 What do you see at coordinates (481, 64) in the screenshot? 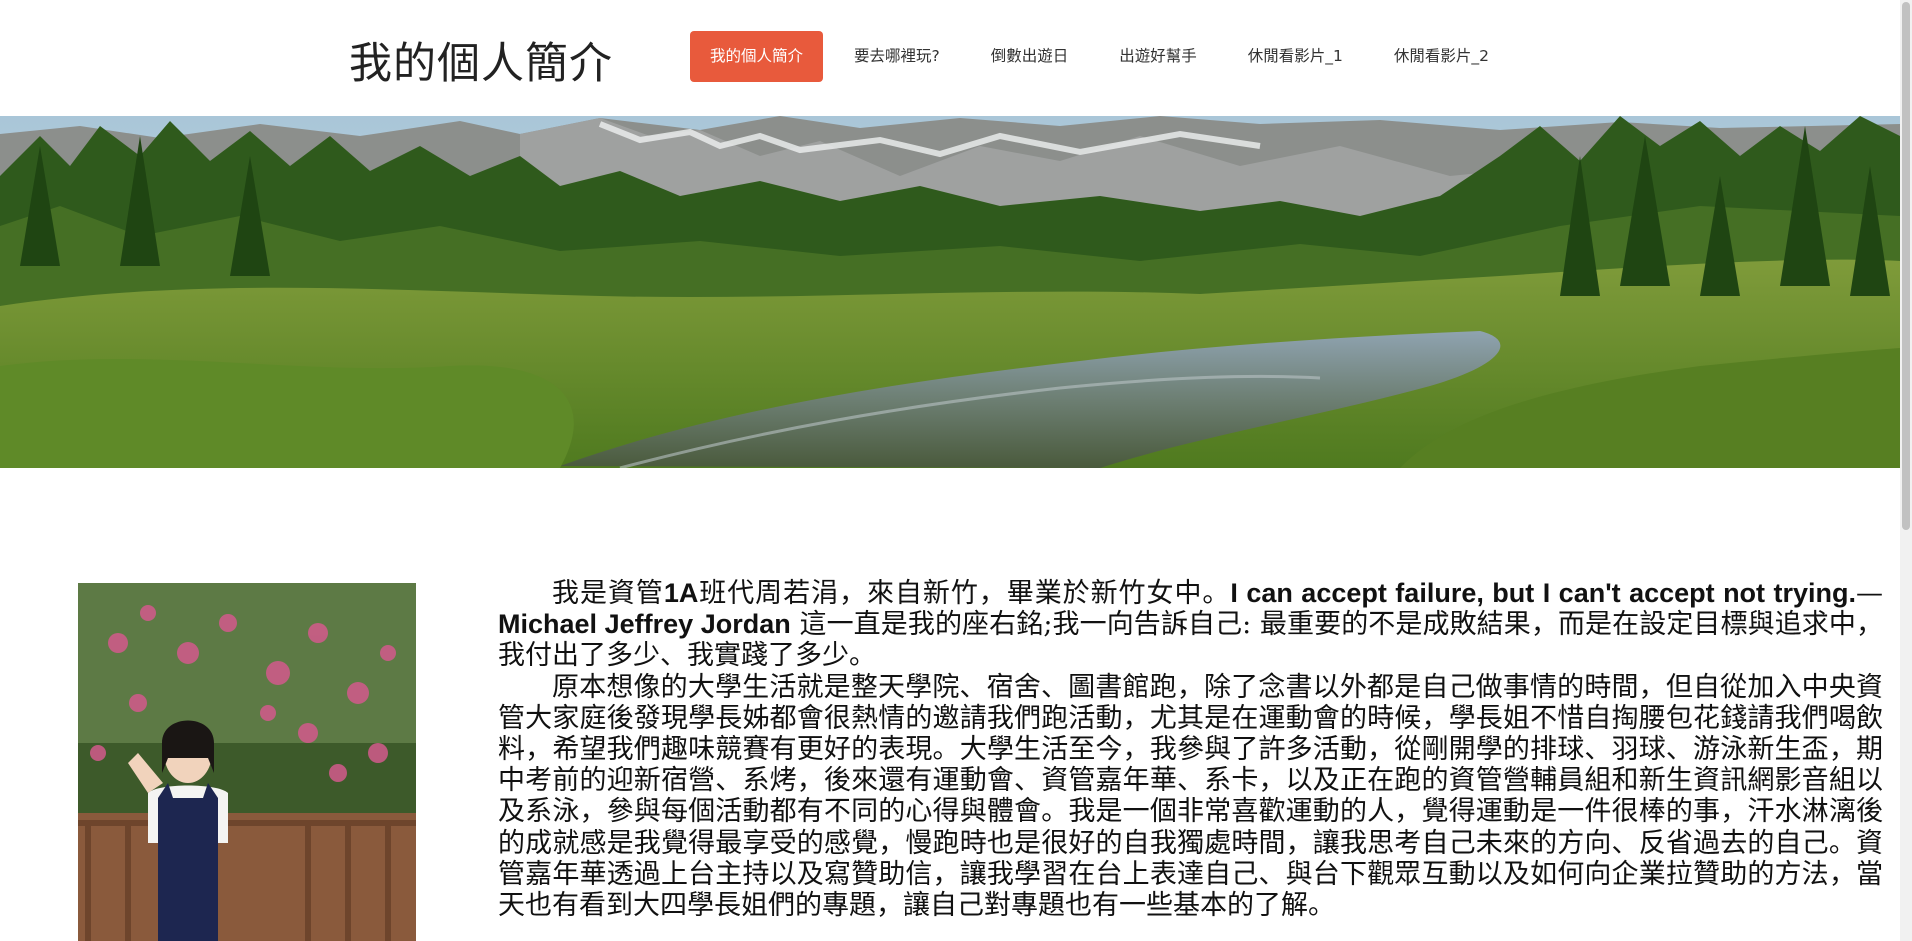
I see `site-title: 我的個人簡介` at bounding box center [481, 64].